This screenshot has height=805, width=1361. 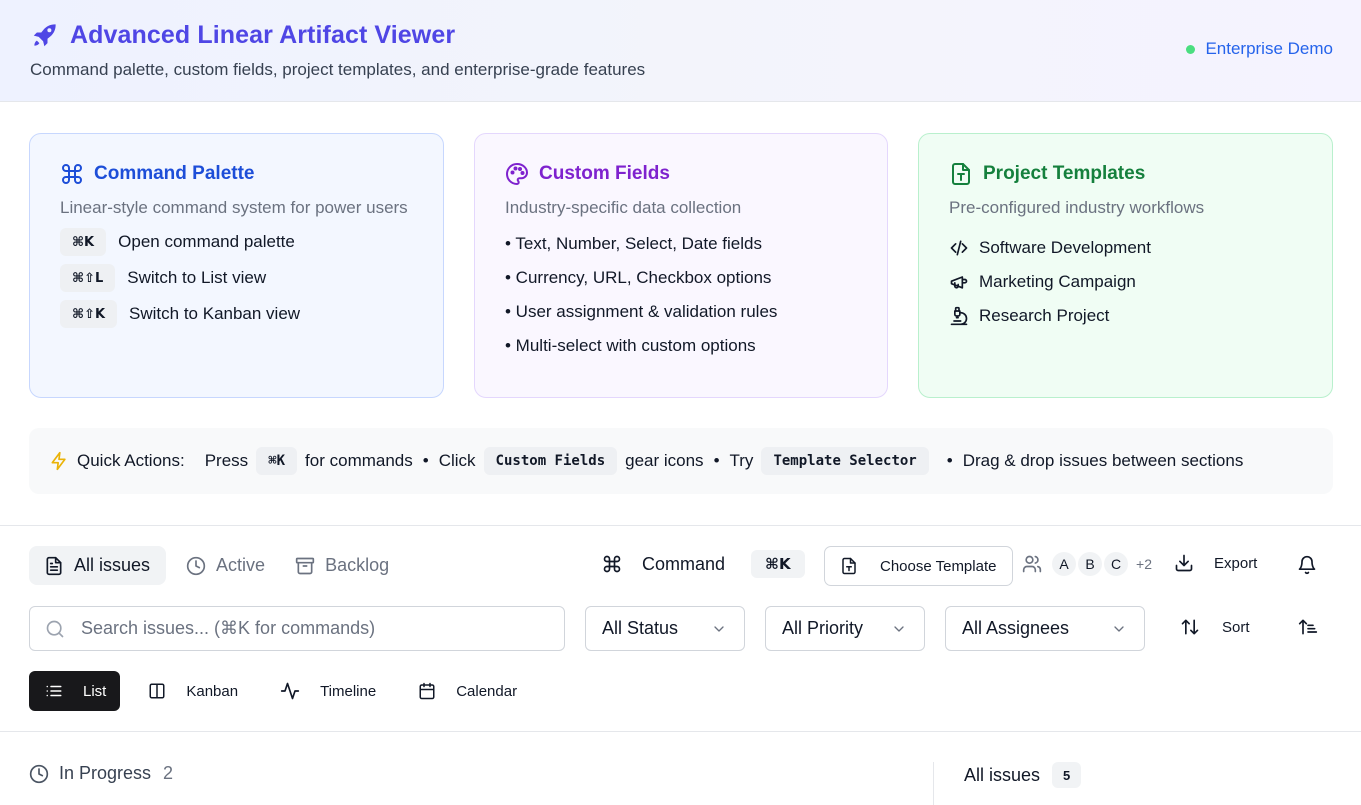 I want to click on view-label: Kanban, so click(x=212, y=691).